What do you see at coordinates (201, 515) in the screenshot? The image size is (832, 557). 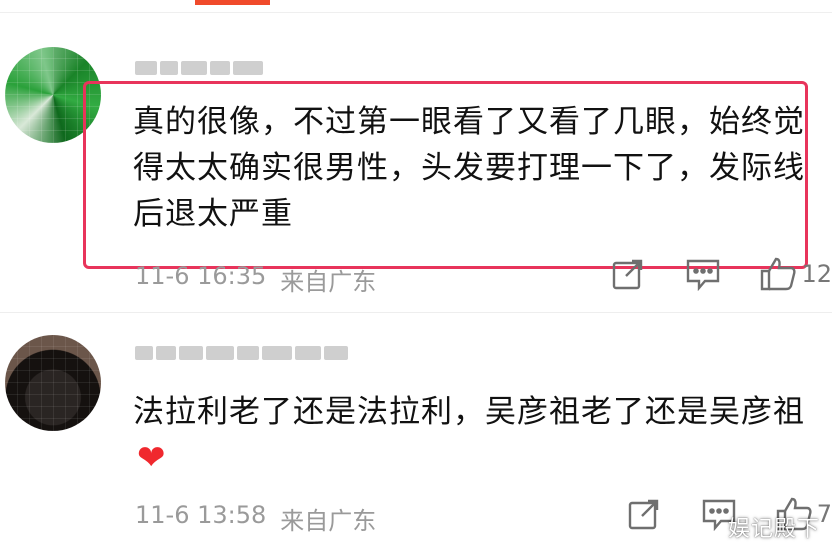 I see `comment-time: 11-6 13:58` at bounding box center [201, 515].